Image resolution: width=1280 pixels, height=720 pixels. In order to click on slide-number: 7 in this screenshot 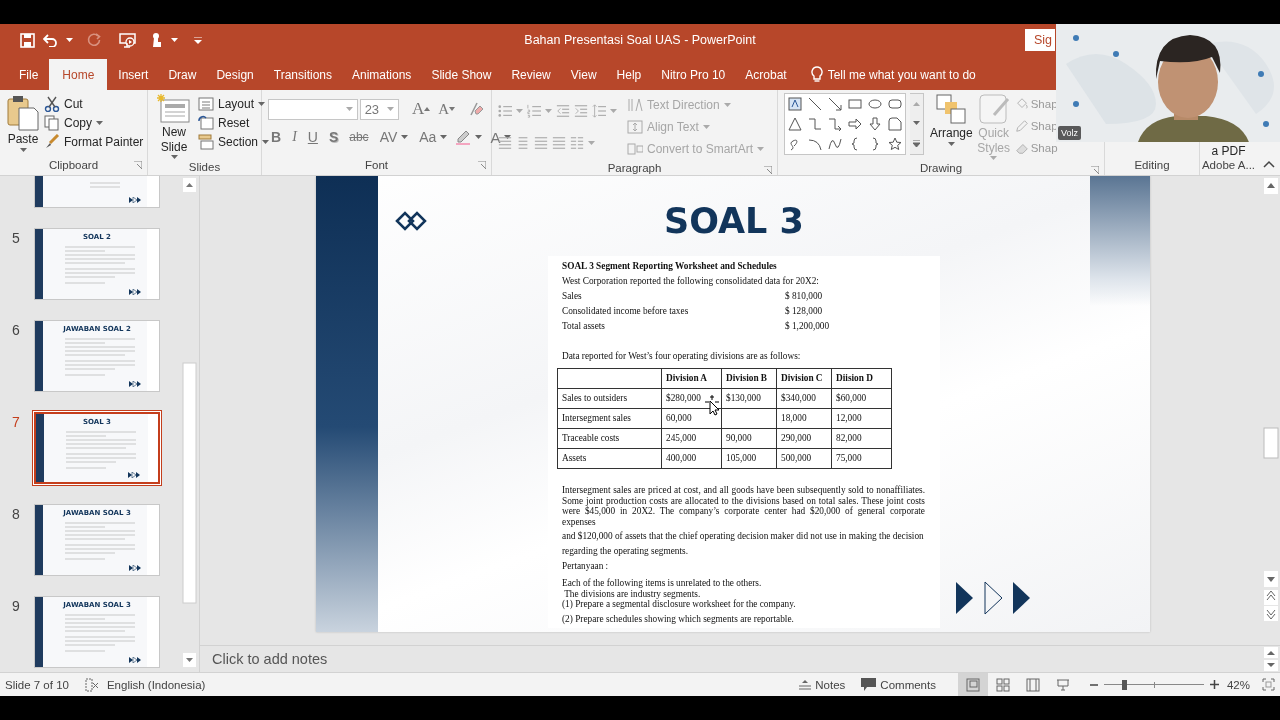, I will do `click(16, 422)`.